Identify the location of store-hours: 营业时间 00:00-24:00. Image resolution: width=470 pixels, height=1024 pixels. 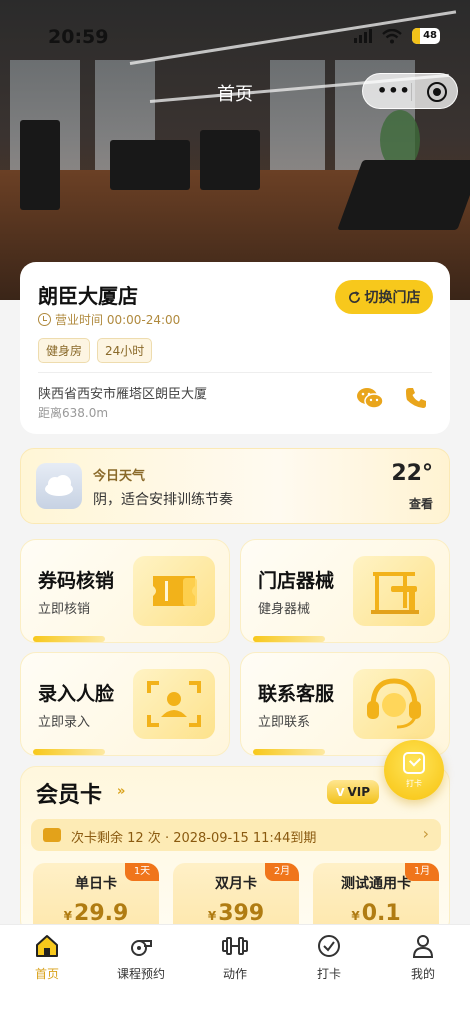
(109, 319).